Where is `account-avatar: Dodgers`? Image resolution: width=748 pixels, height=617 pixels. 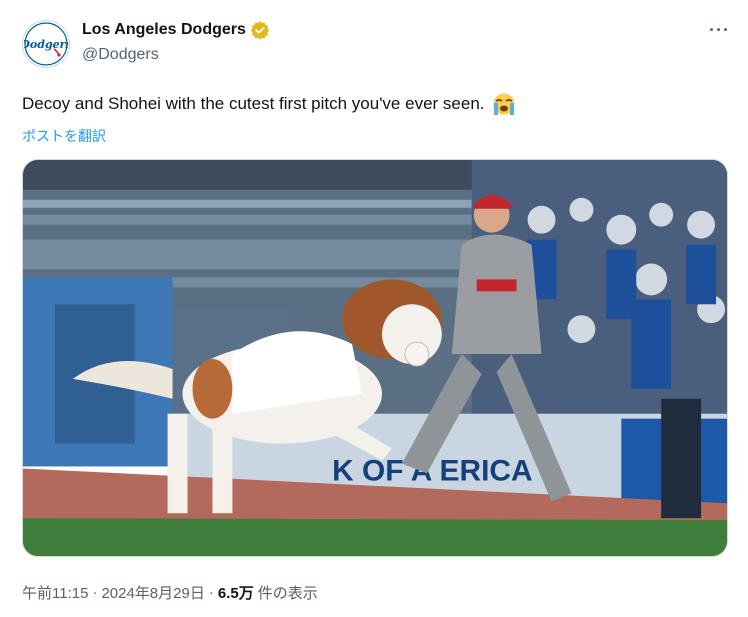
account-avatar: Dodgers is located at coordinates (46, 44).